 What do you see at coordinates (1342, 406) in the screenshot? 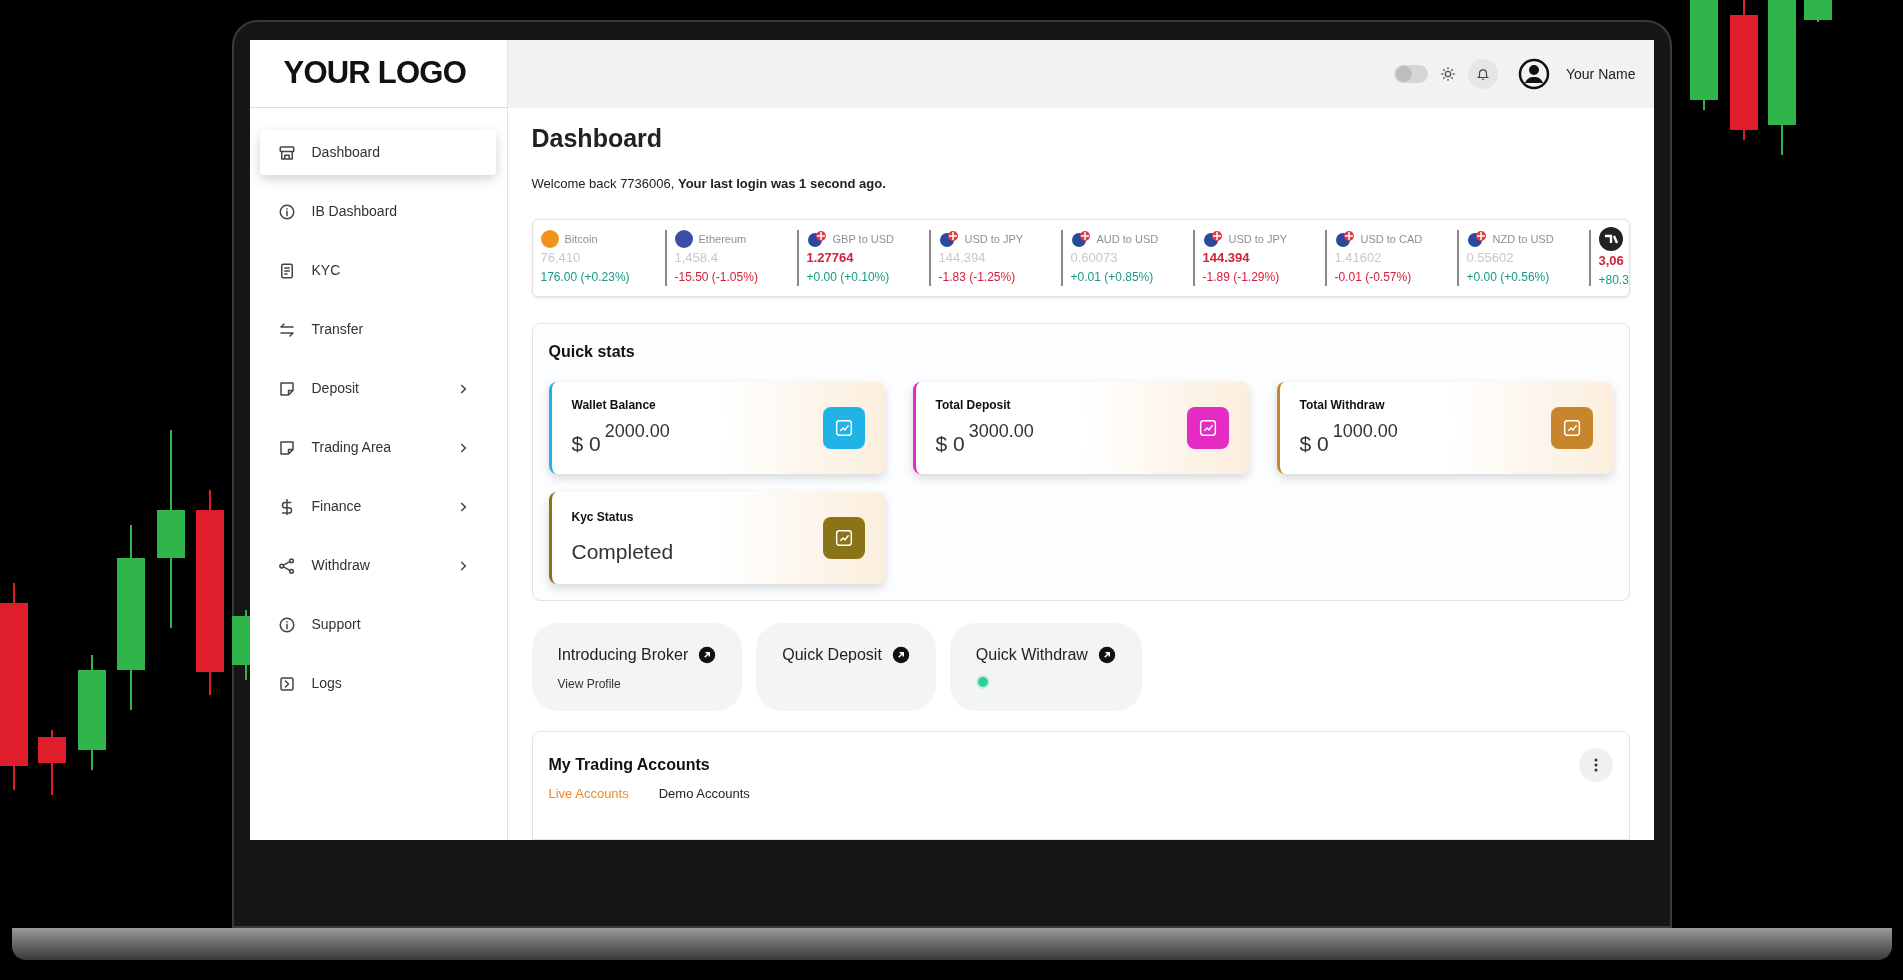
I see `stat-label: Total Withdraw` at bounding box center [1342, 406].